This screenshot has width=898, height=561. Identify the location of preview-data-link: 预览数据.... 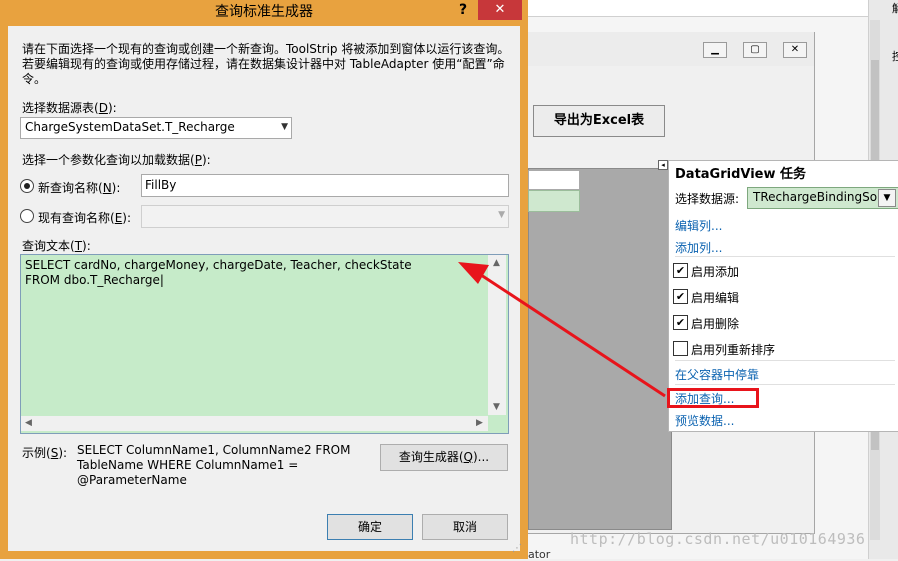
(704, 420).